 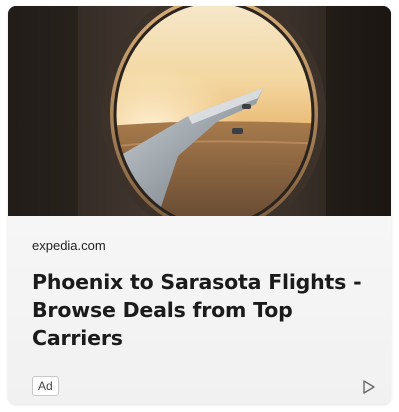 What do you see at coordinates (45, 386) in the screenshot?
I see `ad-badge: Ad` at bounding box center [45, 386].